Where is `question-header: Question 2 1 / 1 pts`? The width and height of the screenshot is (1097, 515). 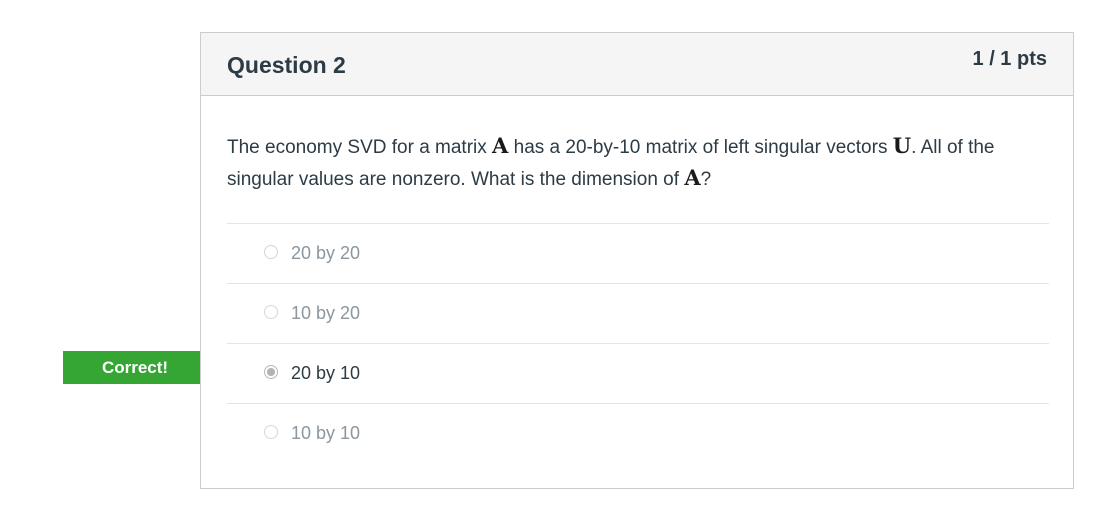 question-header: Question 2 1 / 1 pts is located at coordinates (637, 64).